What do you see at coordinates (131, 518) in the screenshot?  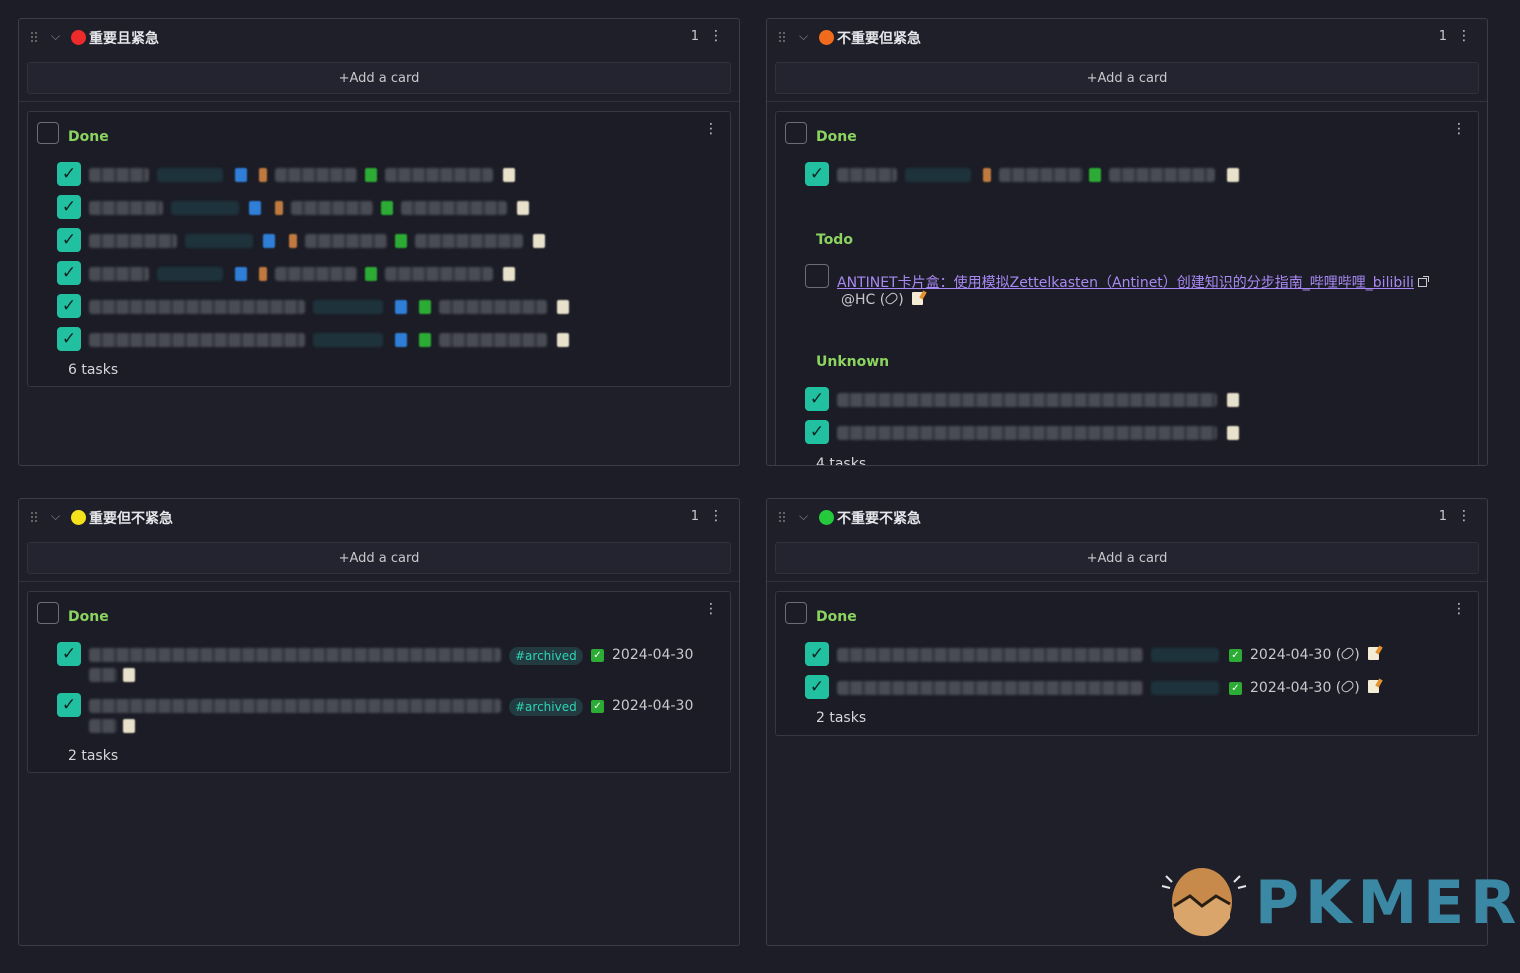 I see `lane-title: 重要但不紧急` at bounding box center [131, 518].